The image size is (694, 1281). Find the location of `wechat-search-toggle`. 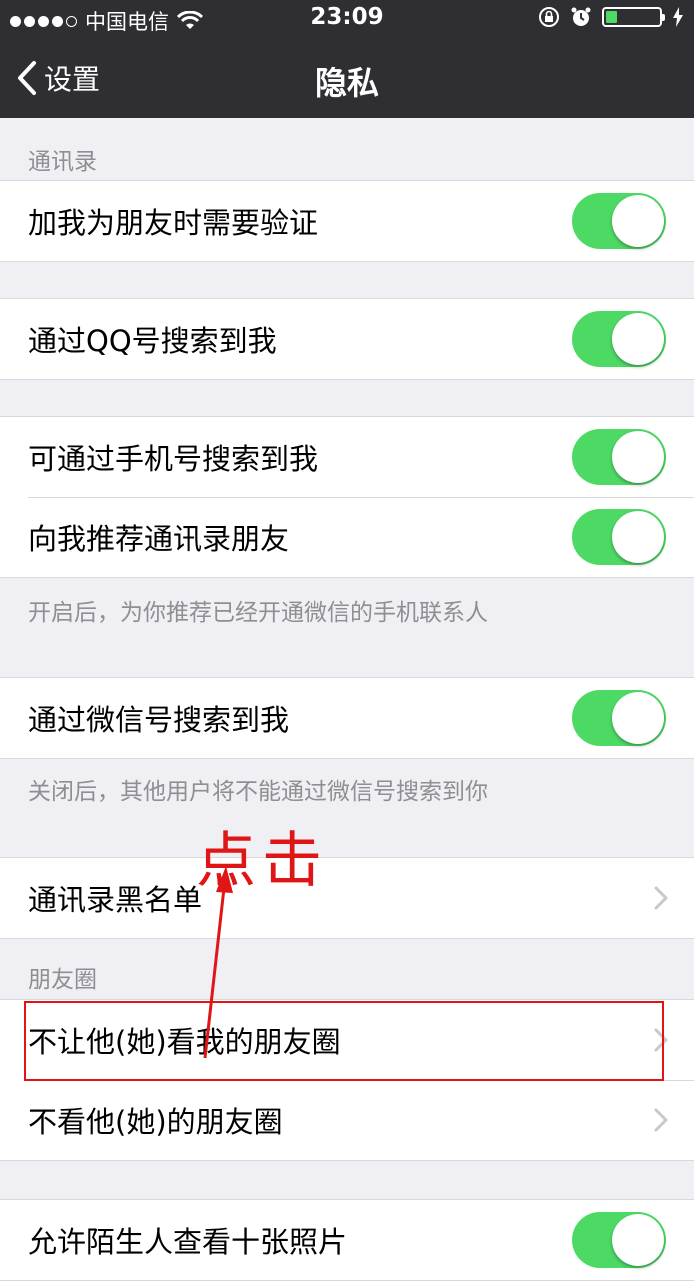

wechat-search-toggle is located at coordinates (619, 718).